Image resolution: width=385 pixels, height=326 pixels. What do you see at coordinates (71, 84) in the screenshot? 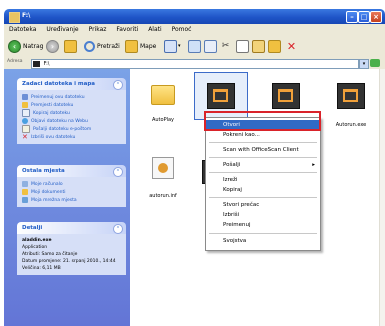
I see `file-tasks-header: Zadaci datoteka i mapa ⌃` at bounding box center [71, 84].